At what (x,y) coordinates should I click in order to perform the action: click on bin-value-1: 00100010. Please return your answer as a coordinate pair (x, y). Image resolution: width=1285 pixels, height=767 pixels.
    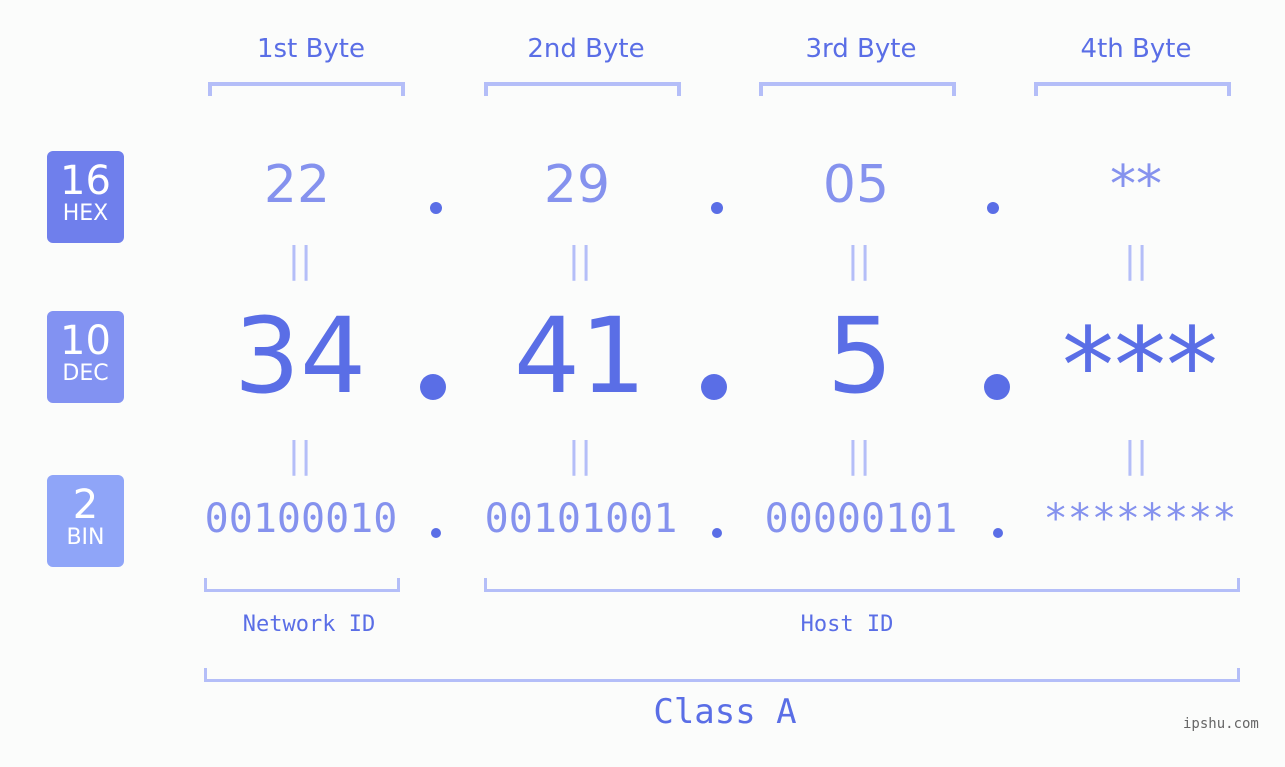
    Looking at the image, I should click on (301, 519).